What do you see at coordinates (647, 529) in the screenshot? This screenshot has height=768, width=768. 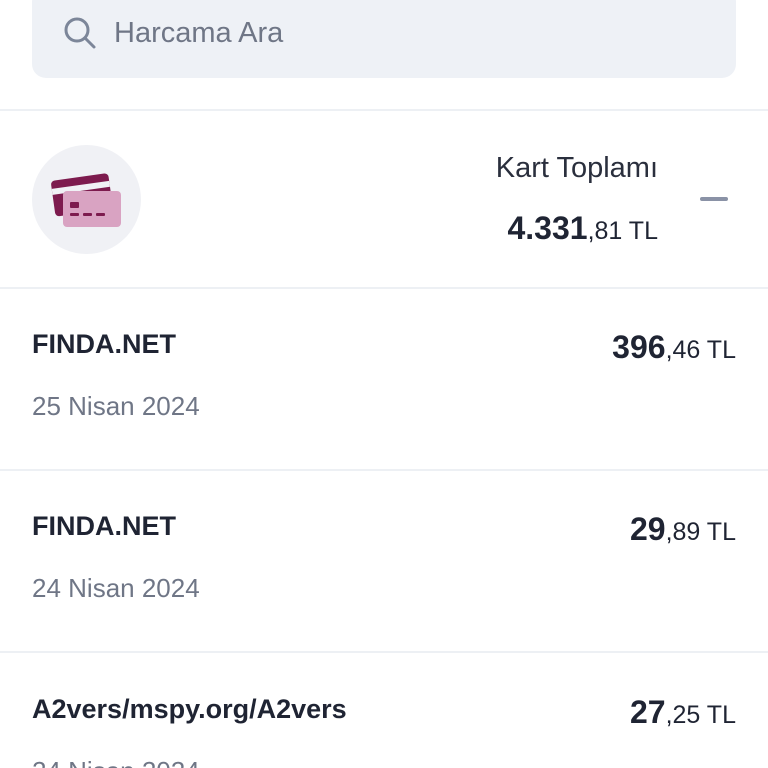 I see `amount-whole: 29` at bounding box center [647, 529].